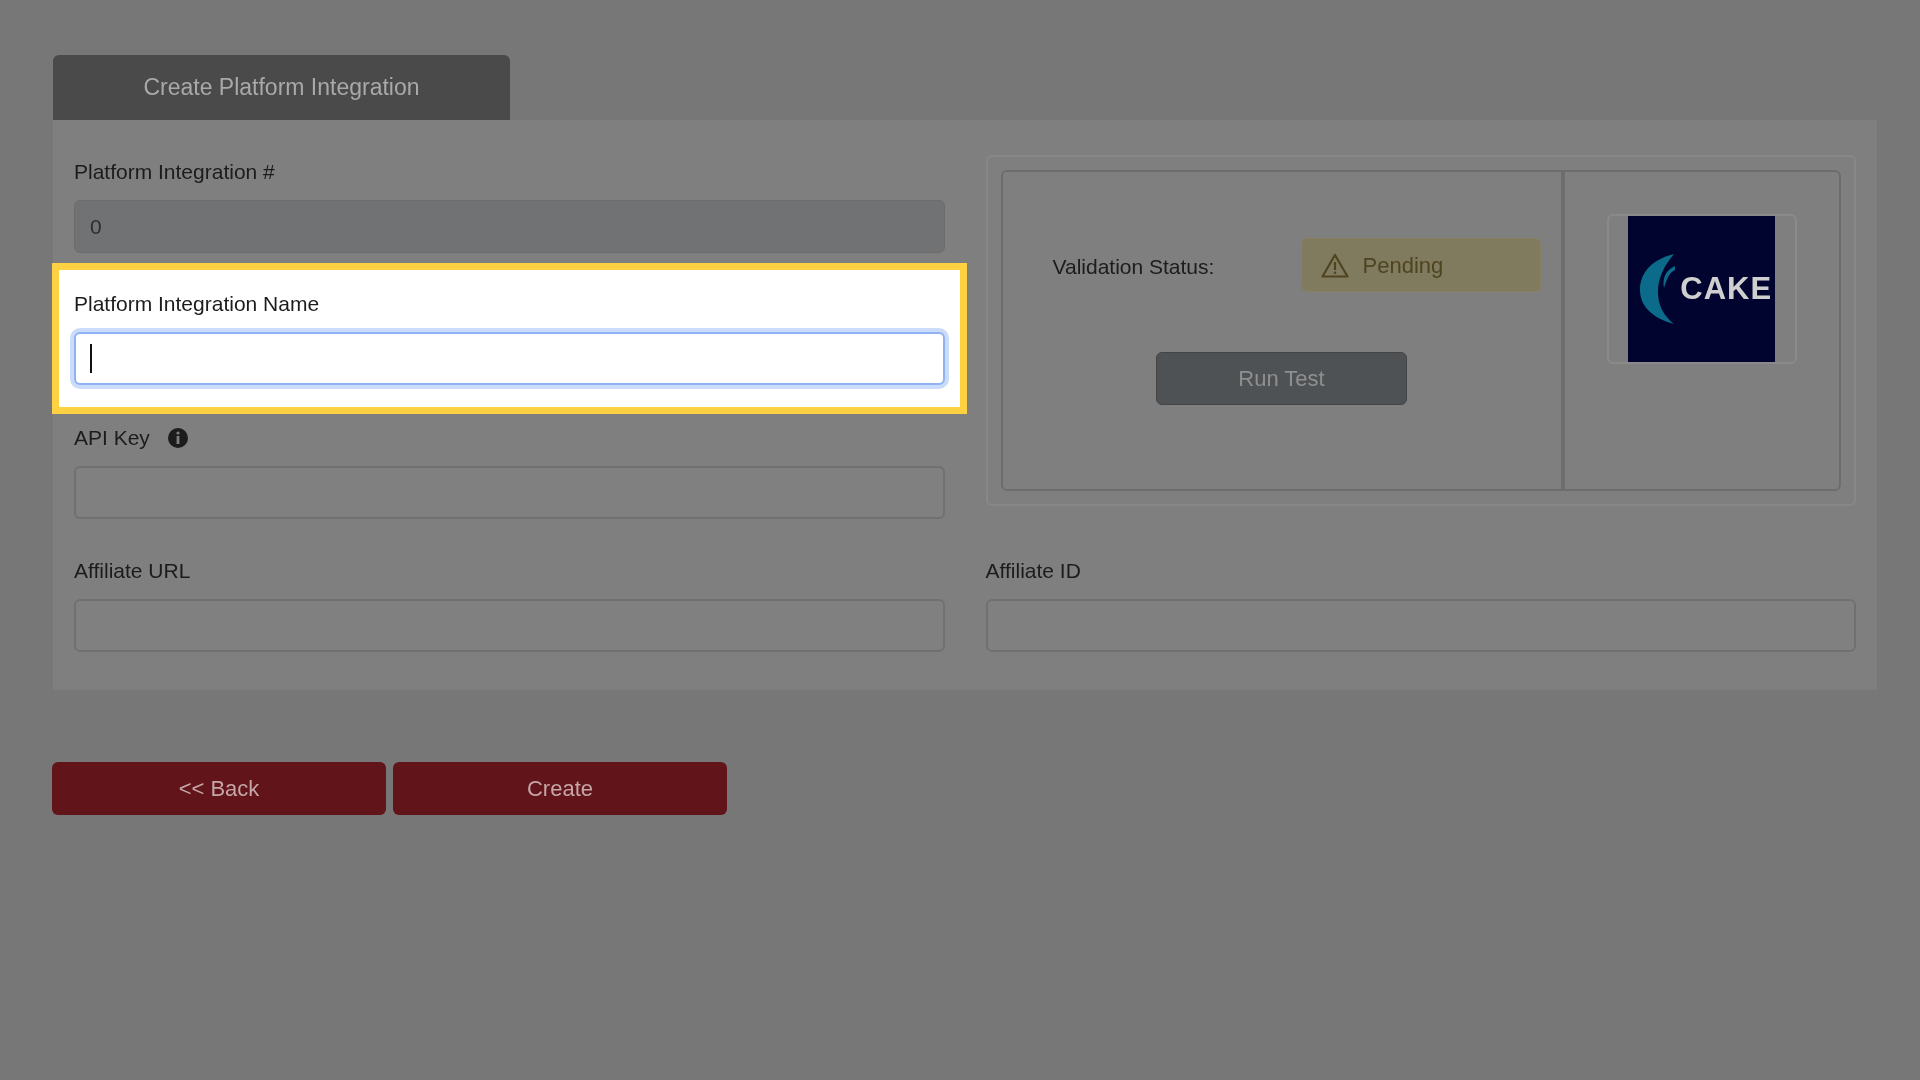 The height and width of the screenshot is (1080, 1920). I want to click on field-label: Platform Integration #, so click(174, 172).